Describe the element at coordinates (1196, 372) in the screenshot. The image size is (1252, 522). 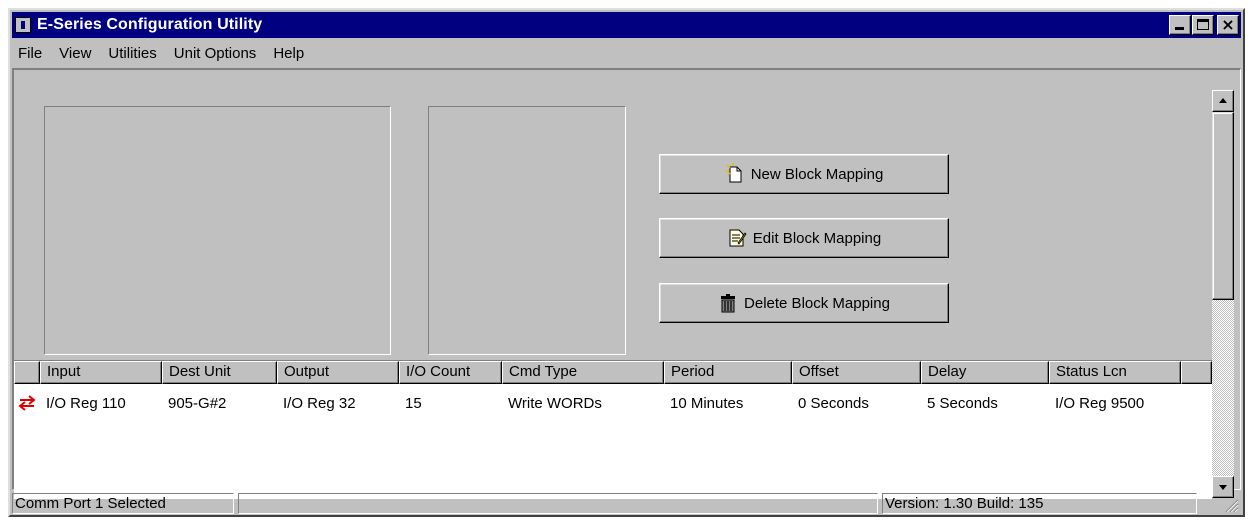
I see `column-header-filler` at that location.